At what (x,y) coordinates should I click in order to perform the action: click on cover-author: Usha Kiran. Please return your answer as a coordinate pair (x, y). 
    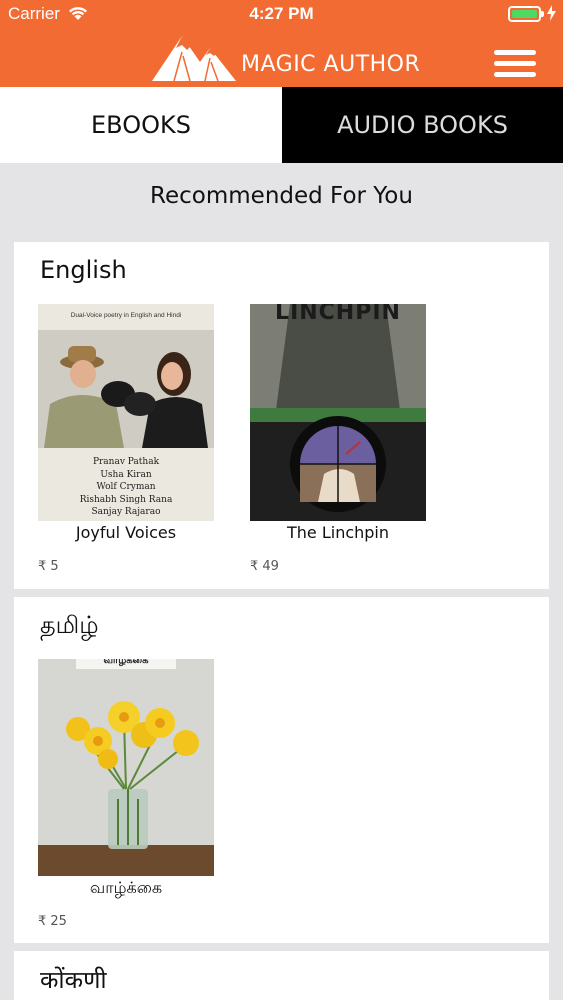
    Looking at the image, I should click on (126, 474).